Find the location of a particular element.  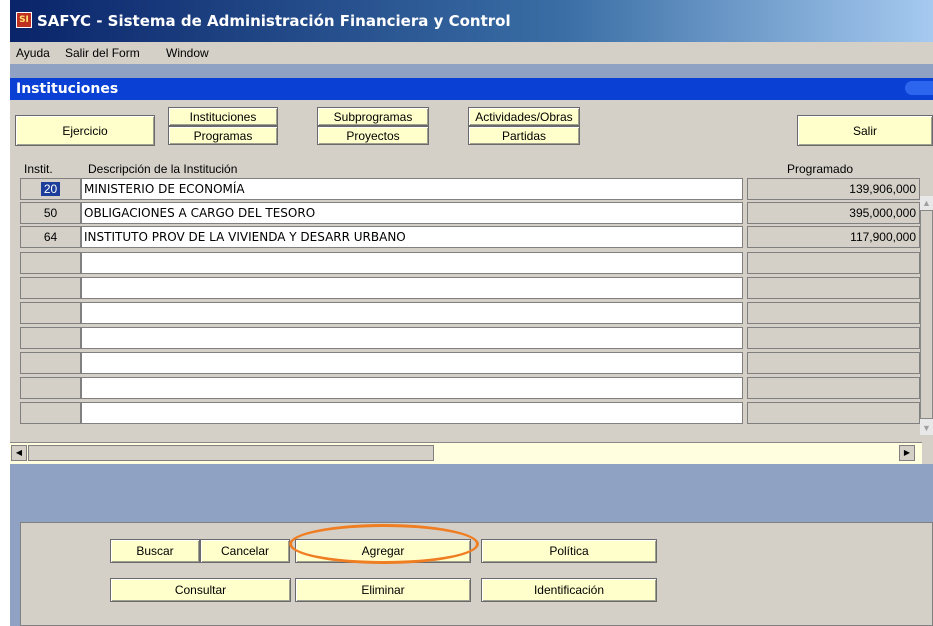

programado-cell: 117,900,000 is located at coordinates (833, 237).